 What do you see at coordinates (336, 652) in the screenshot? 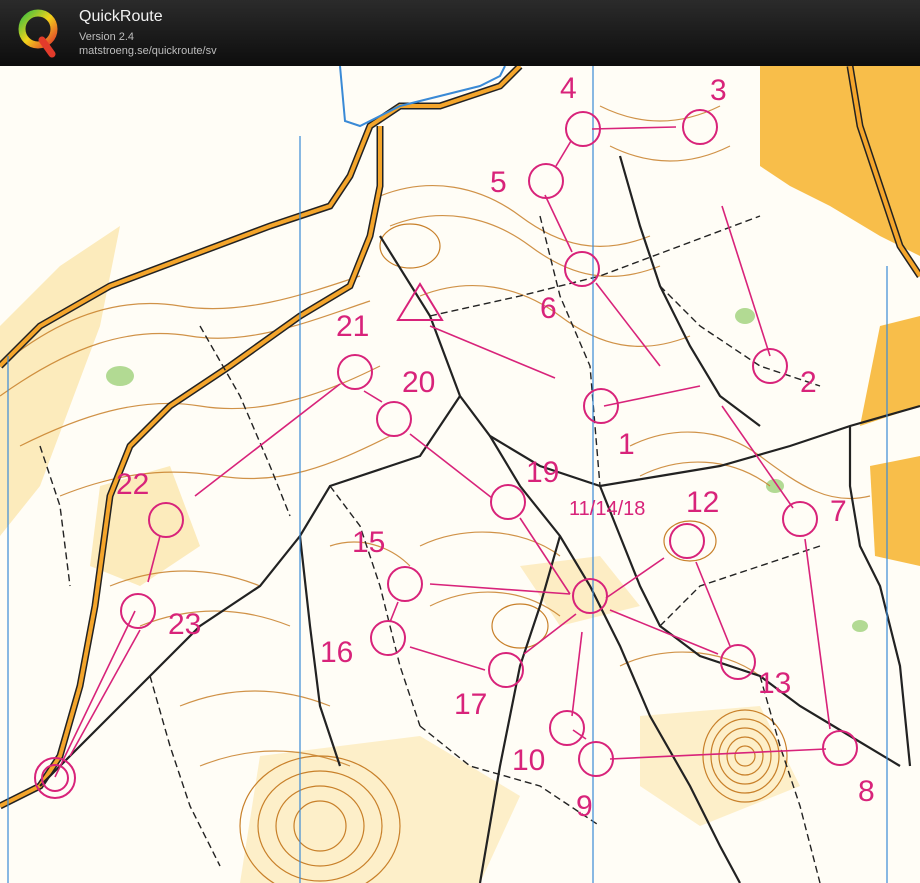
I see `control-label-16: 16` at bounding box center [336, 652].